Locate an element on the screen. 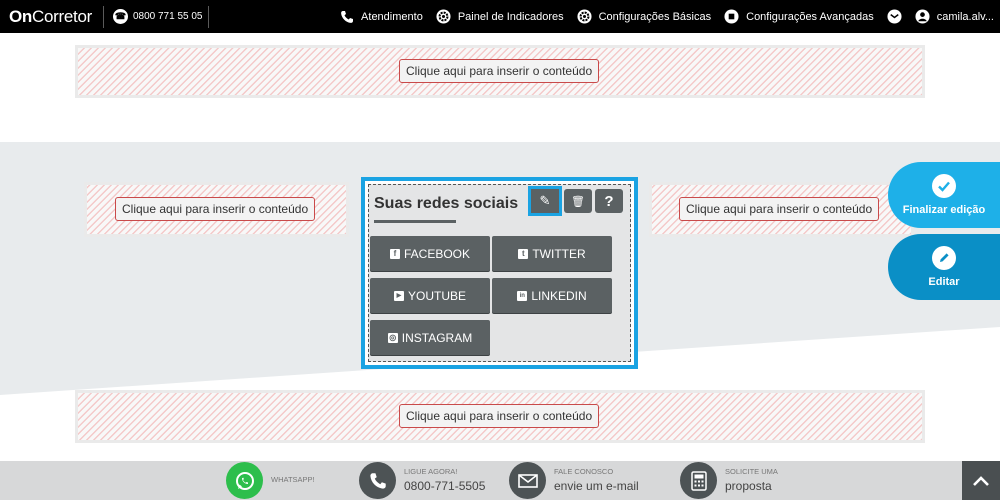 The width and height of the screenshot is (1000, 500). footer-call: LIGUE AGORA! 0800-771-5505 is located at coordinates (422, 480).